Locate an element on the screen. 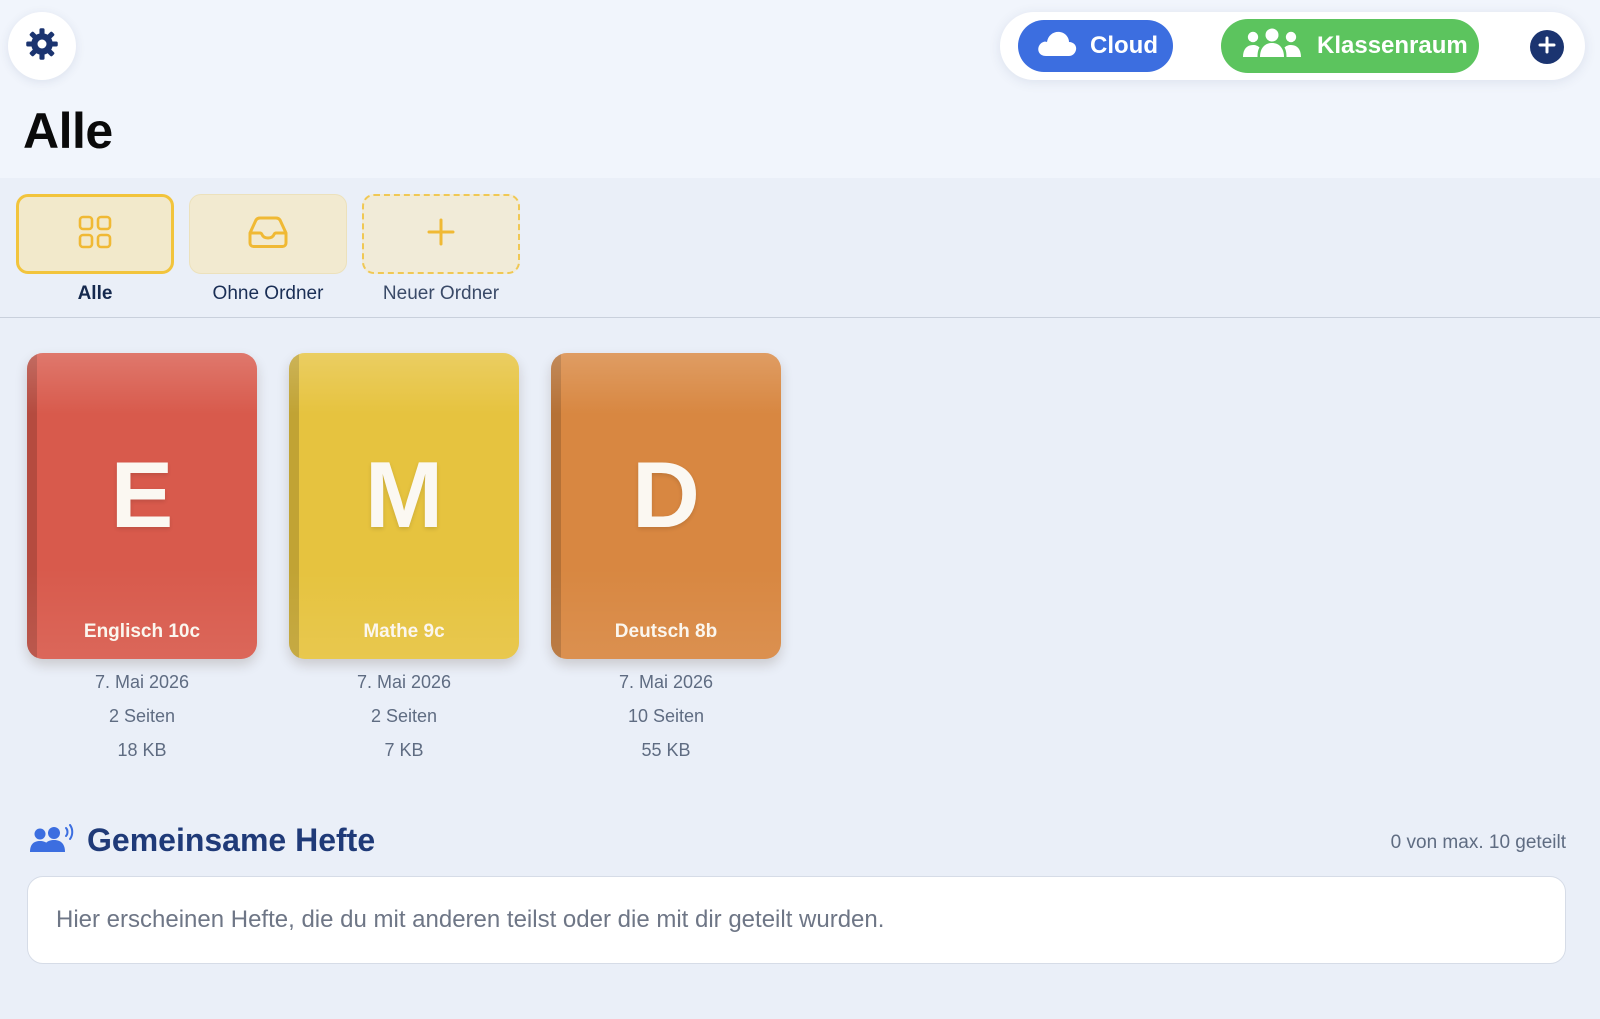 This screenshot has width=1600, height=1019. gear-icon is located at coordinates (42, 46).